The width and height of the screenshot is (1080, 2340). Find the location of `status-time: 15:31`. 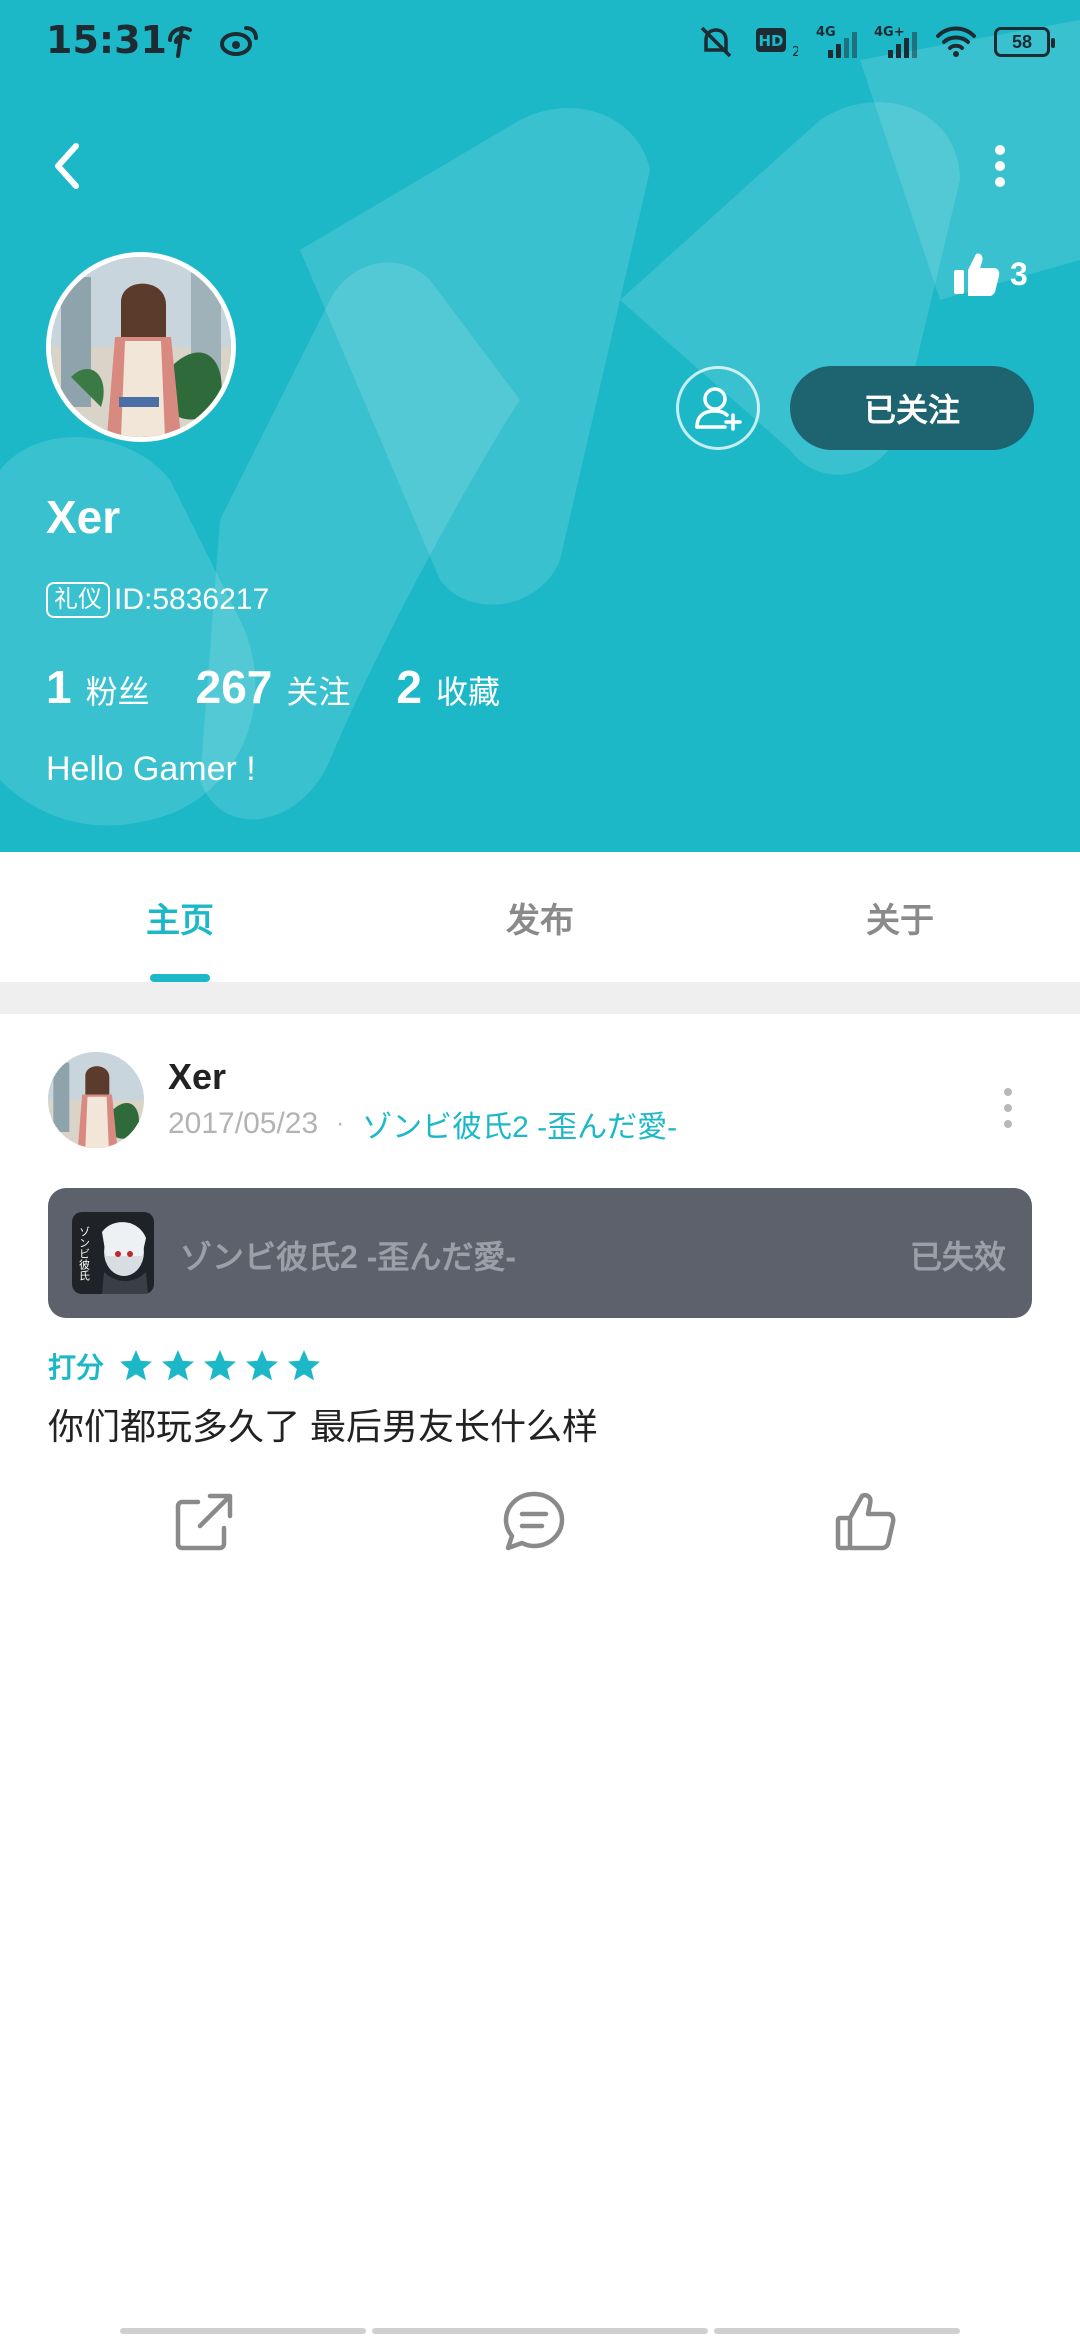

status-time: 15:31 is located at coordinates (106, 40).